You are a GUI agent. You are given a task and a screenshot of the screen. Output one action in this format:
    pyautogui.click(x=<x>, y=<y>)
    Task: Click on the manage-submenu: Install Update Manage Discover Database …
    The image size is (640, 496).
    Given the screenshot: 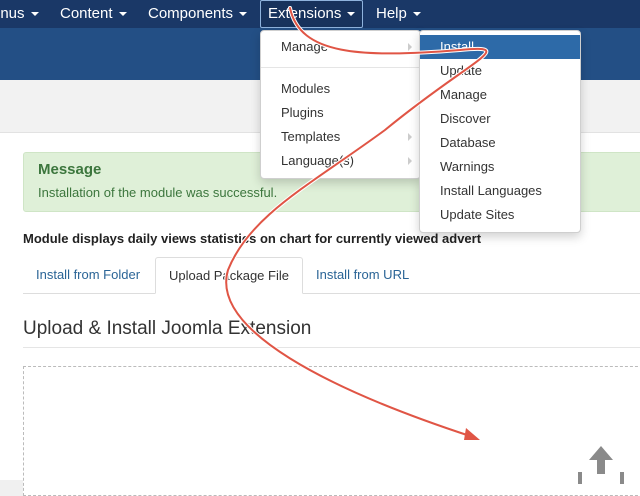 What is the action you would take?
    pyautogui.click(x=500, y=131)
    